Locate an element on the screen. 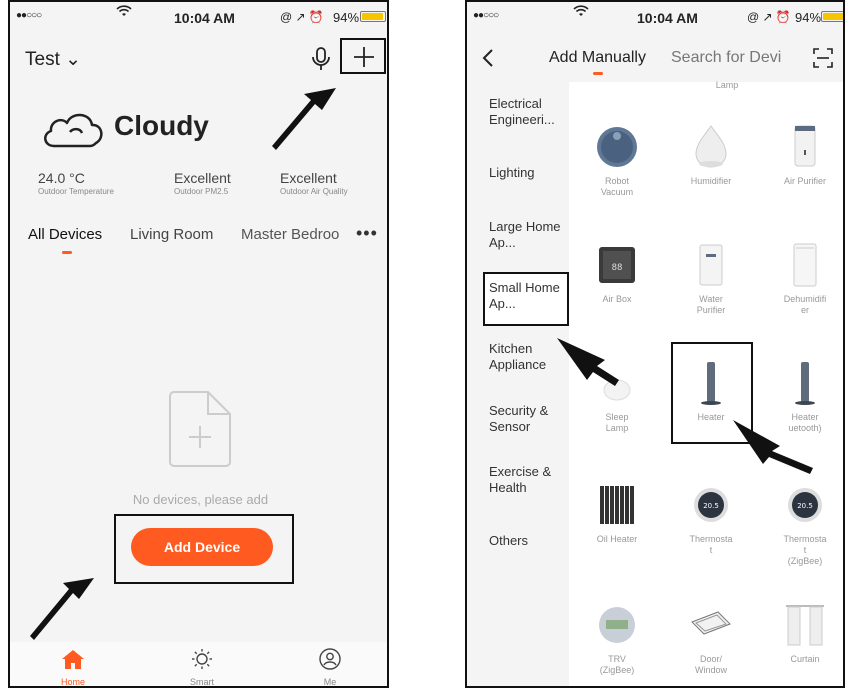  selected-device-box is located at coordinates (712, 393).